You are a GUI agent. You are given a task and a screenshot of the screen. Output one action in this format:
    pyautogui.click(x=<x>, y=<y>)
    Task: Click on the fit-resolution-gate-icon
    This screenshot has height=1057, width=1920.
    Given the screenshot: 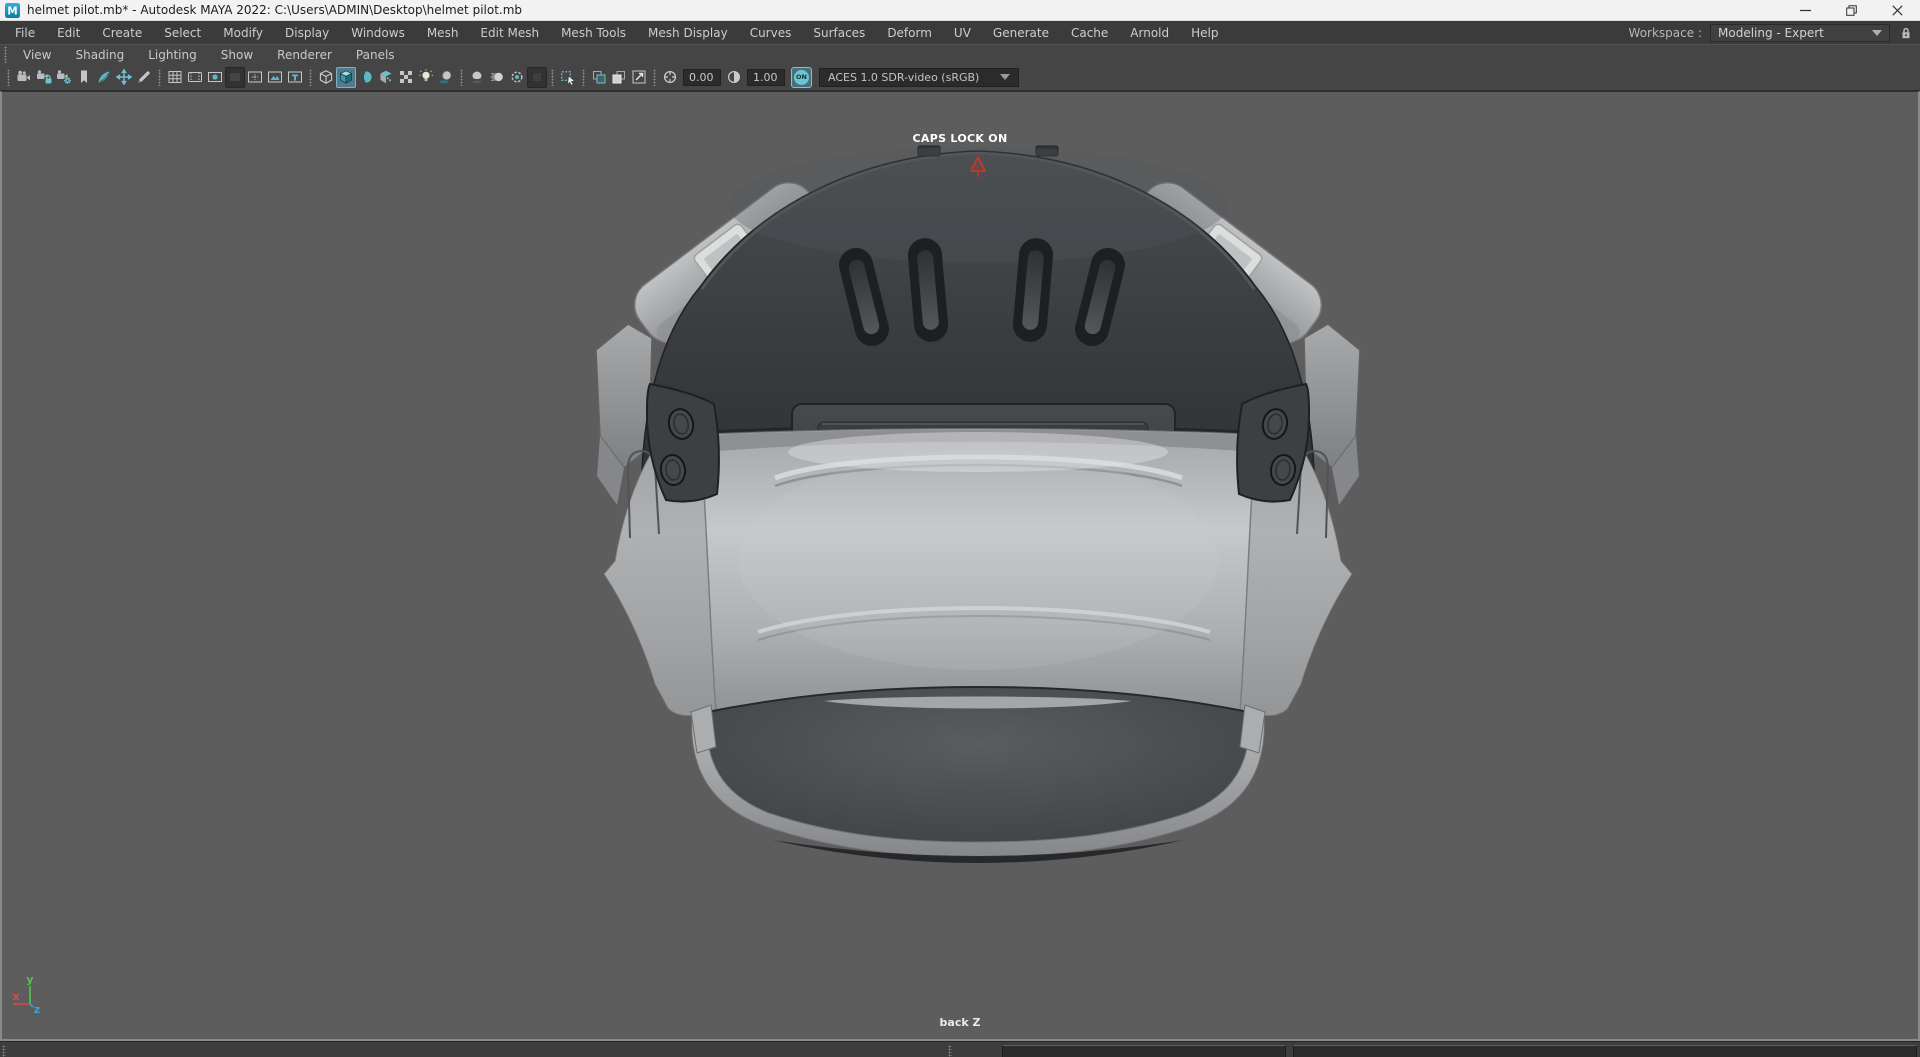 What is the action you would take?
    pyautogui.click(x=639, y=77)
    